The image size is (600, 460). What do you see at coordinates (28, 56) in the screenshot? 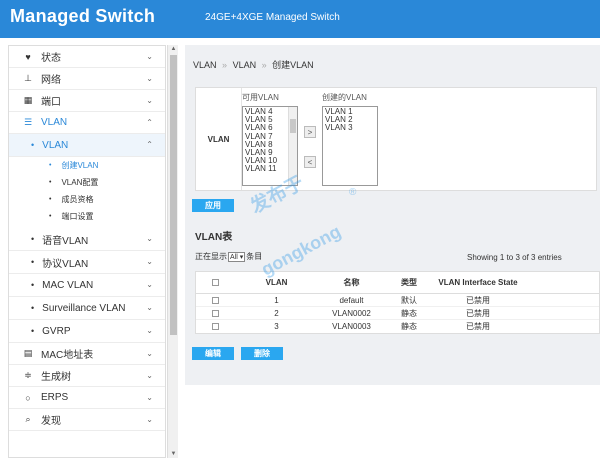
I see `heart-pulse-icon: ♥` at bounding box center [28, 56].